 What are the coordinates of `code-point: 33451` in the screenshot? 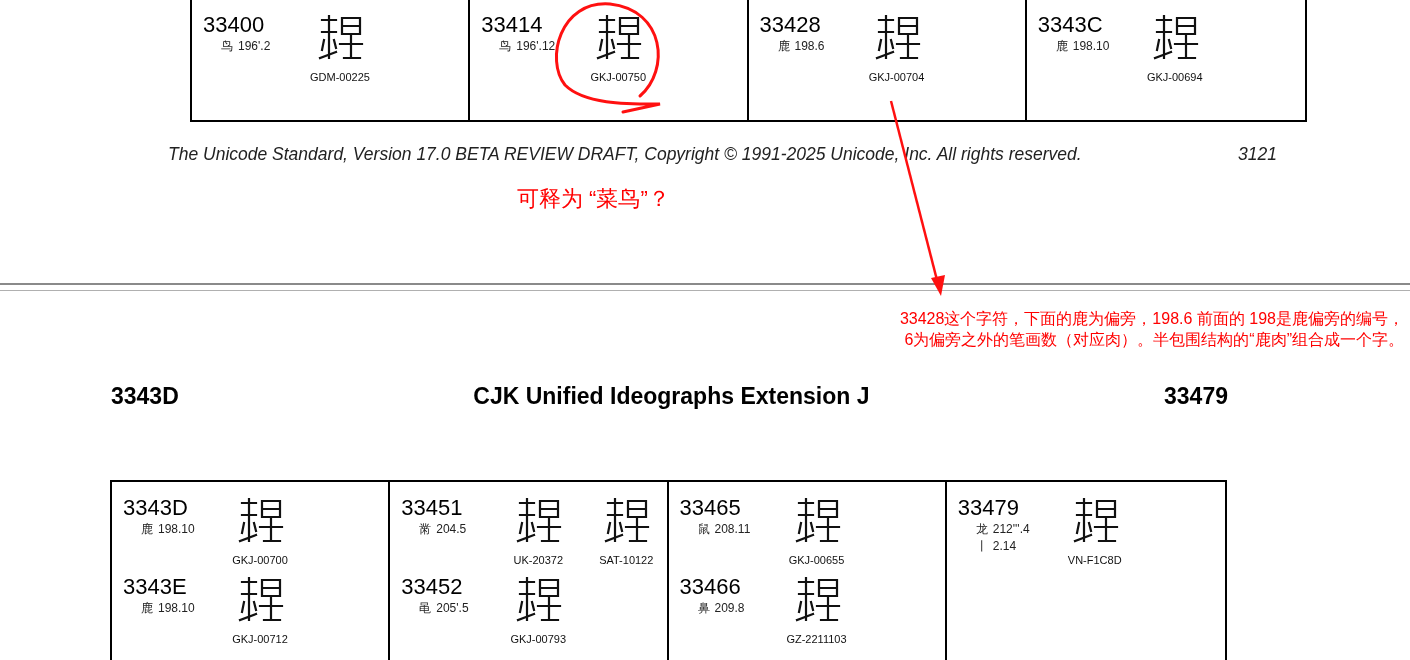 It's located at (432, 508).